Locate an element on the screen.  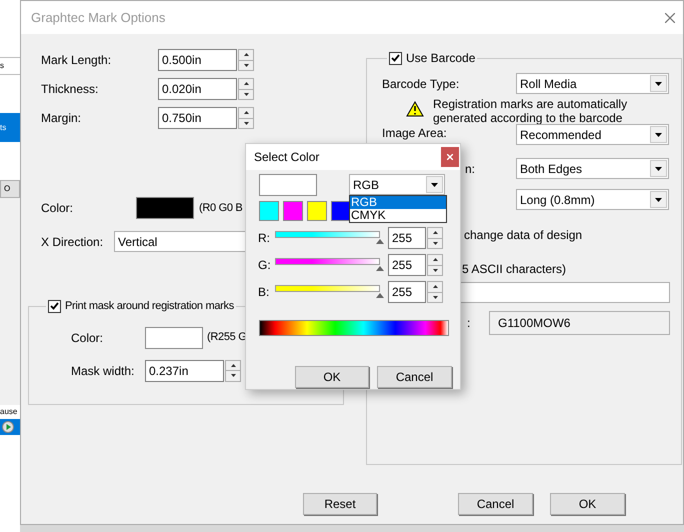
color-preview is located at coordinates (288, 185).